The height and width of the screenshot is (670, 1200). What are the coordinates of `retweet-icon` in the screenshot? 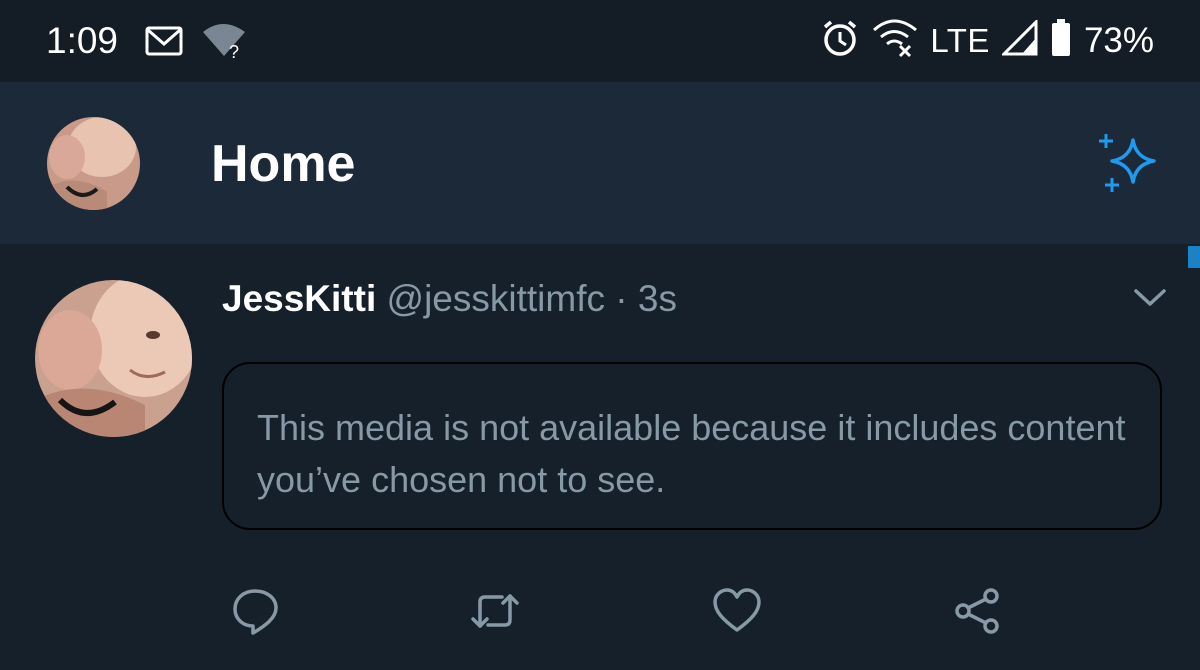 It's located at (495, 611).